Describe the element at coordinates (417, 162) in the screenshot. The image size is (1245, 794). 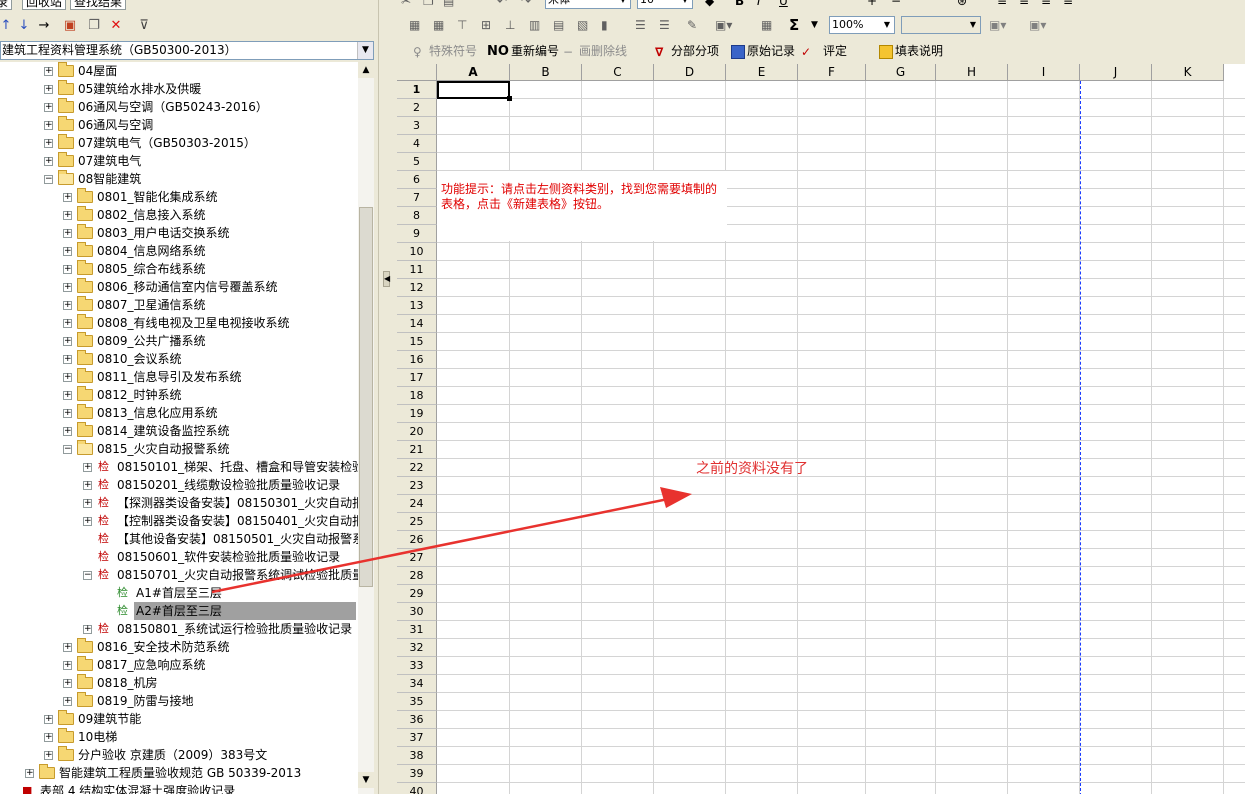
I see `row-header: 5` at that location.